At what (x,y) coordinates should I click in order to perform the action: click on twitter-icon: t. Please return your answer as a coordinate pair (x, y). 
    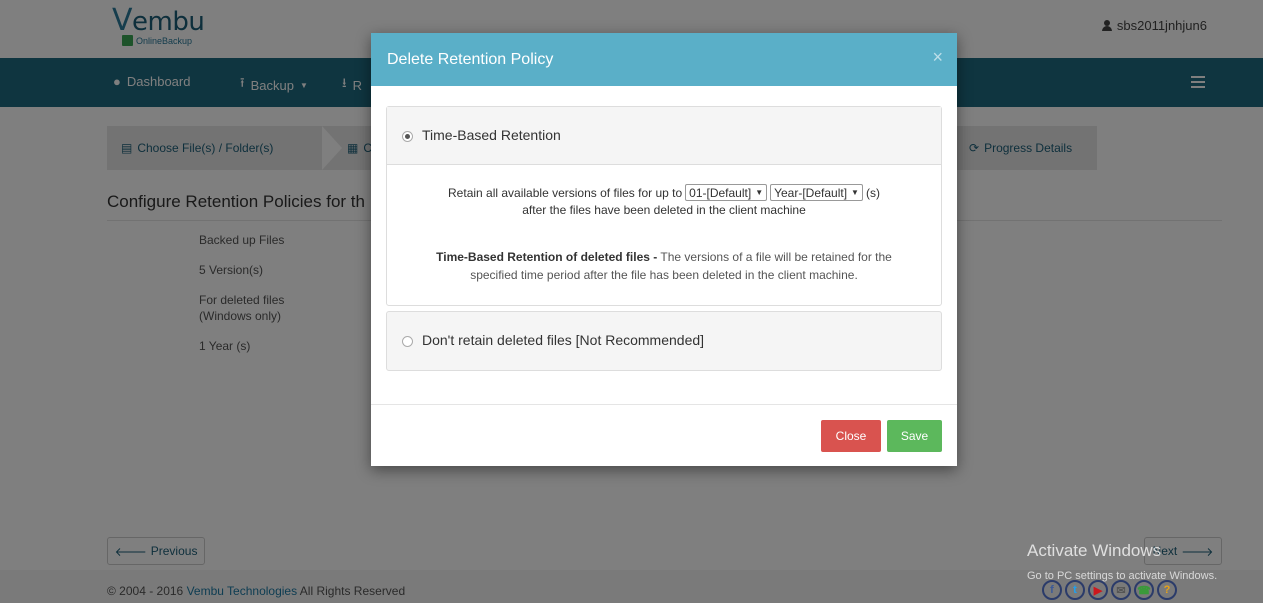
    Looking at the image, I should click on (1075, 590).